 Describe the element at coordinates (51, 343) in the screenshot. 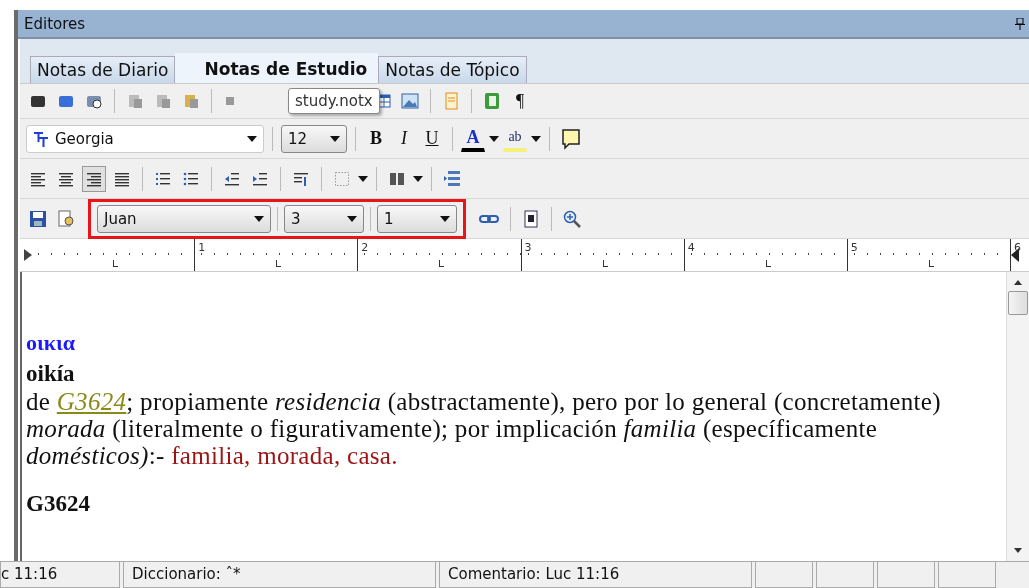

I see `greek-word: οικια` at that location.